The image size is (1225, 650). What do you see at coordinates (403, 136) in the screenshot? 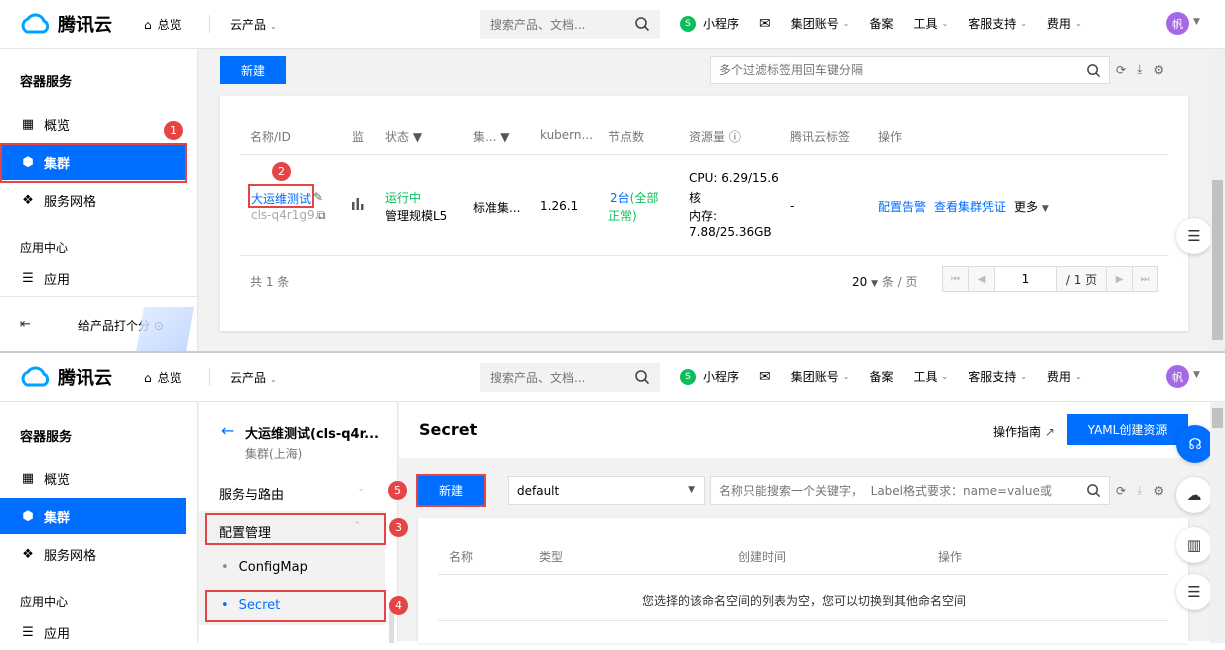
I see `col-status: 状态 ▼` at bounding box center [403, 136].